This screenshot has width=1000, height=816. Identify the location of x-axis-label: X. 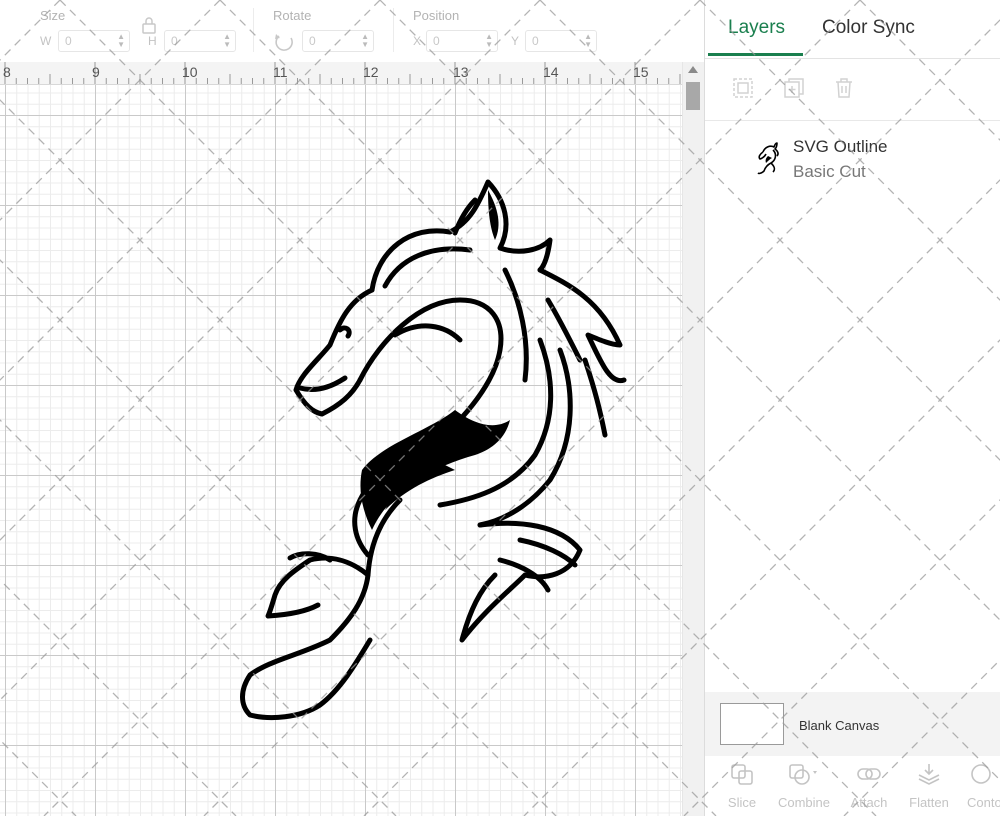
(417, 41).